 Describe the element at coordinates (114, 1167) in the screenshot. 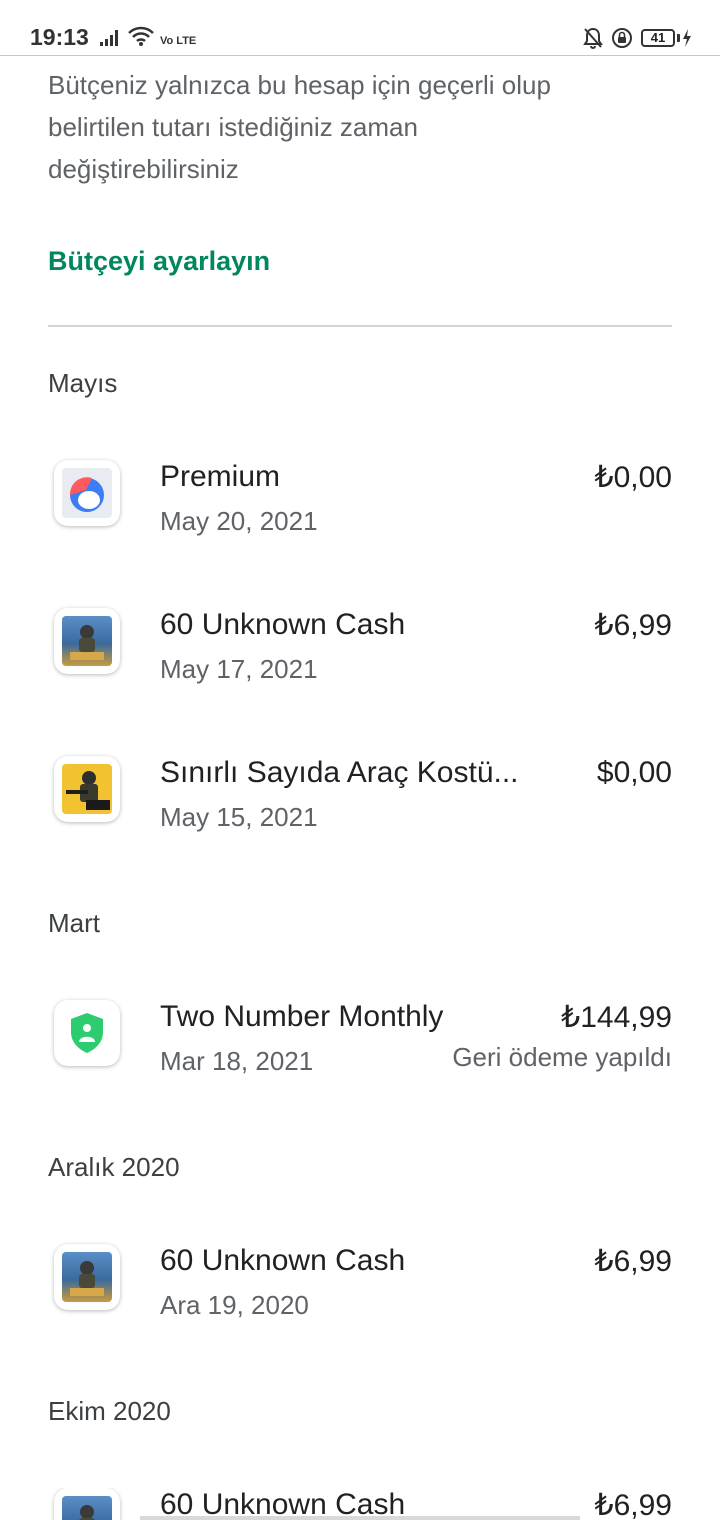

I see `month-header: Aralık 2020` at that location.